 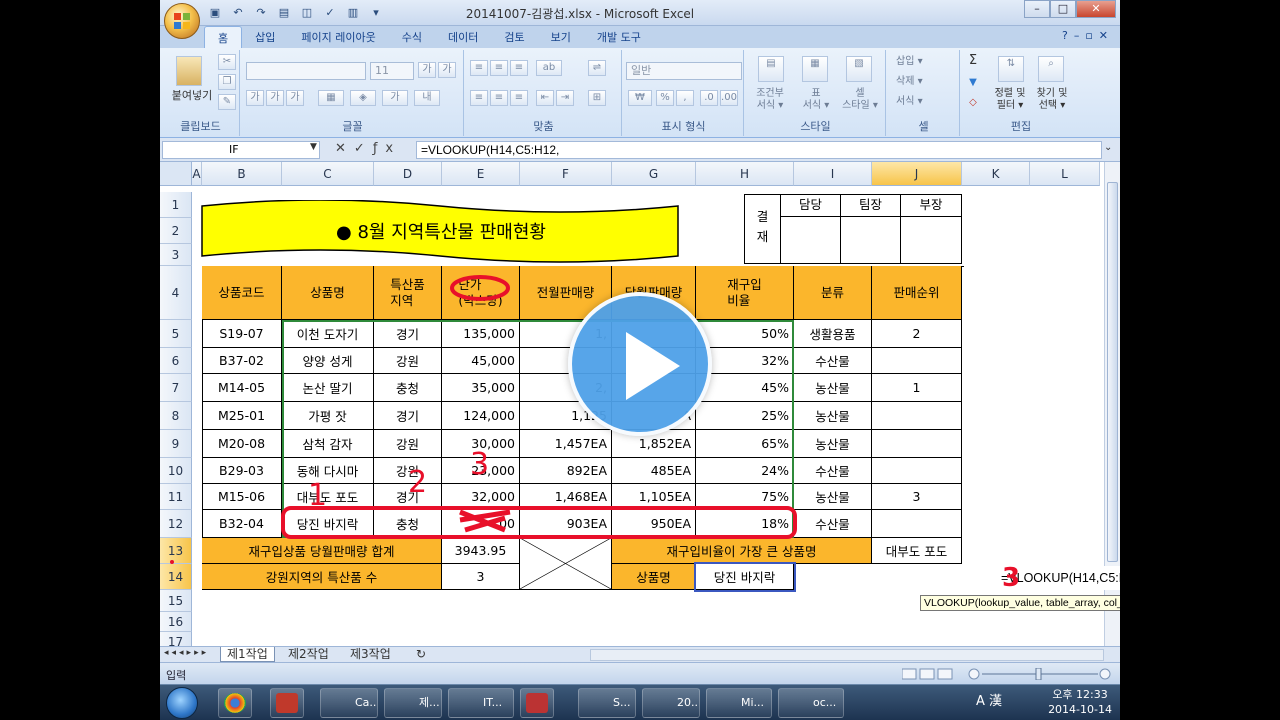 What do you see at coordinates (338, 37) in the screenshot?
I see `tab-page-layout: 페이지 레이아웃` at bounding box center [338, 37].